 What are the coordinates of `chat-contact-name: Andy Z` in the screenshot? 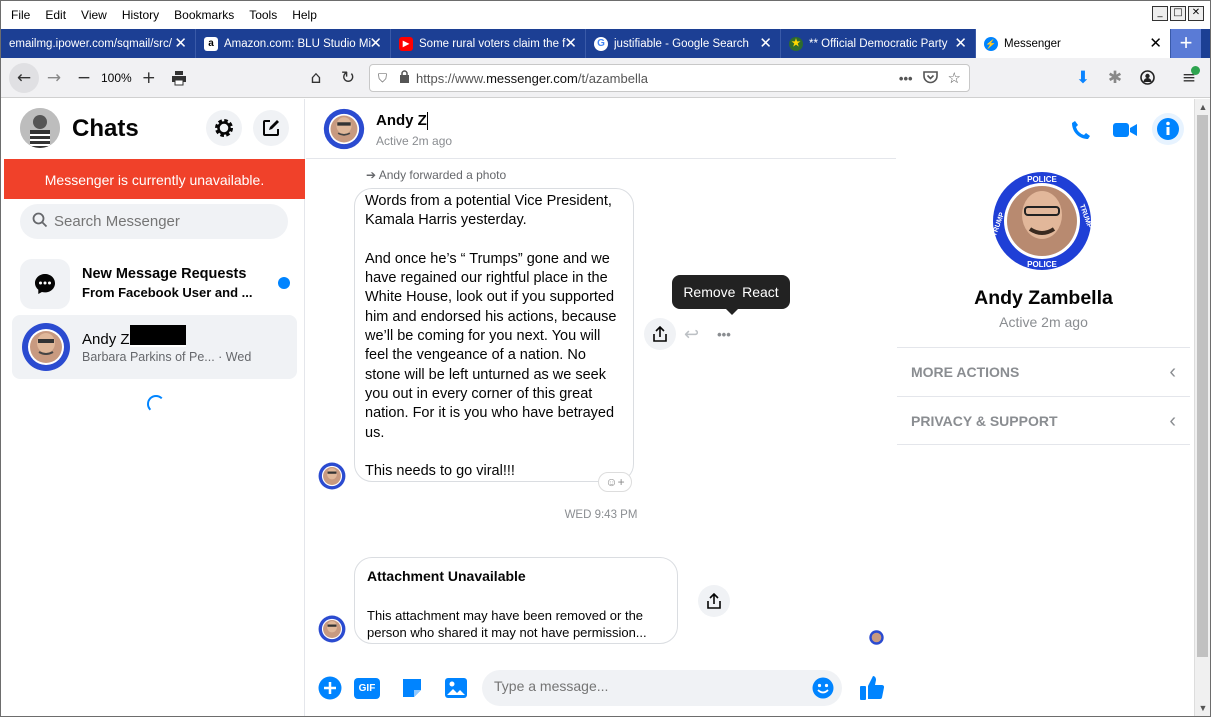 It's located at (106, 339).